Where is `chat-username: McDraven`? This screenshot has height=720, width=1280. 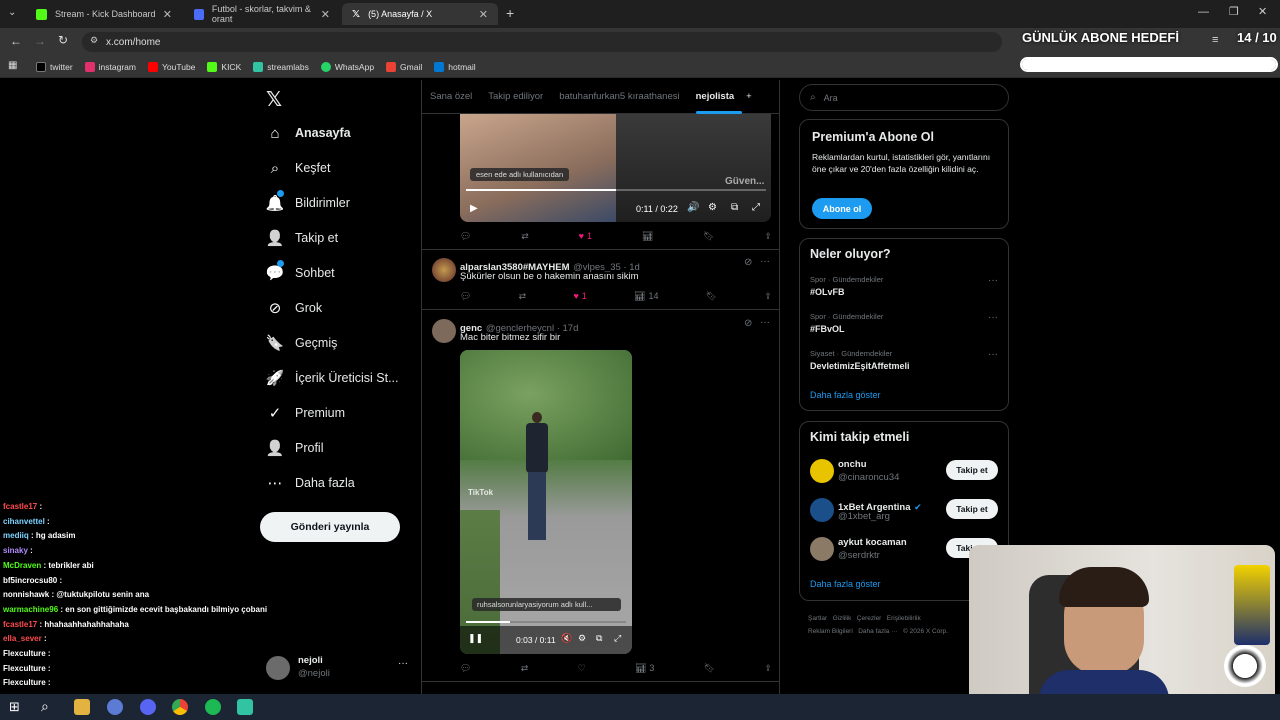
chat-username: McDraven is located at coordinates (22, 565).